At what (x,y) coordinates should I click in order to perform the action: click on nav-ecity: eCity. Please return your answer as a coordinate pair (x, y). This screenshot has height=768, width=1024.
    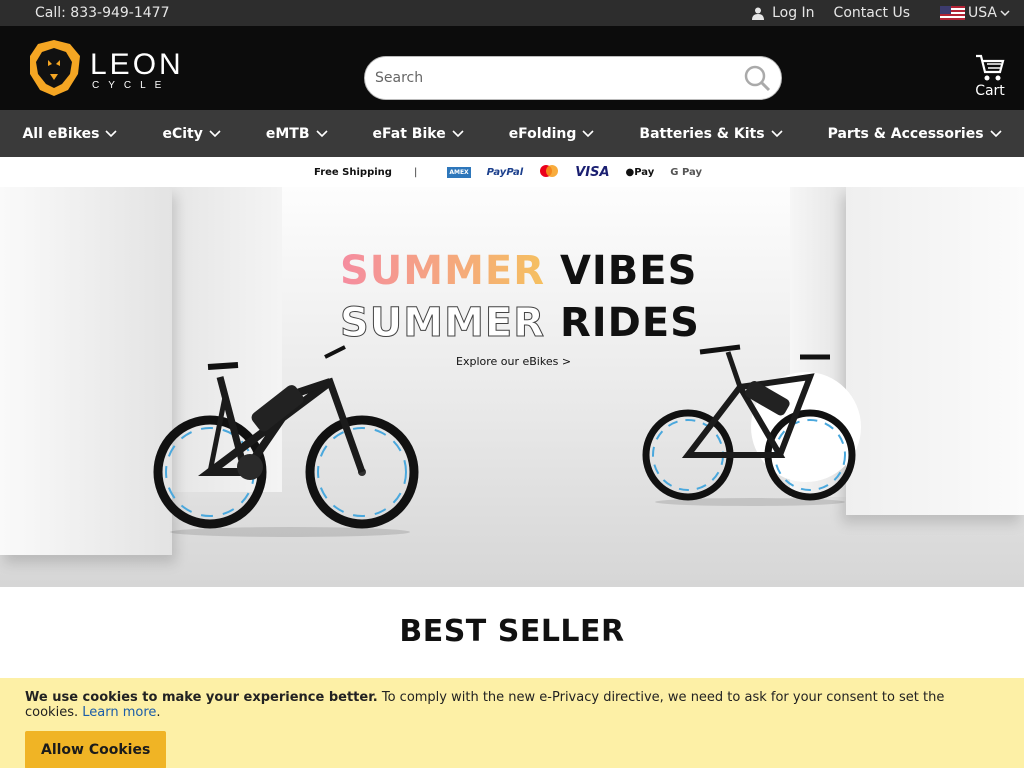
    Looking at the image, I should click on (191, 133).